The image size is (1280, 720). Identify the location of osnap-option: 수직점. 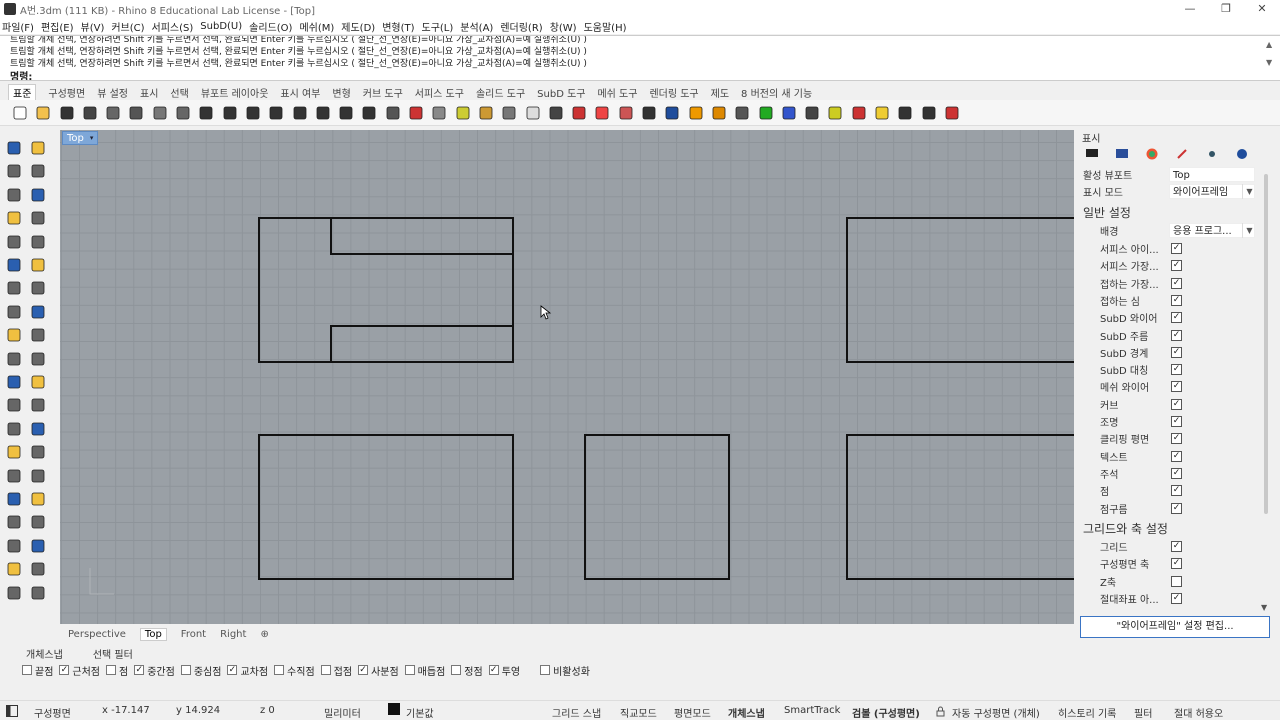
(294, 670).